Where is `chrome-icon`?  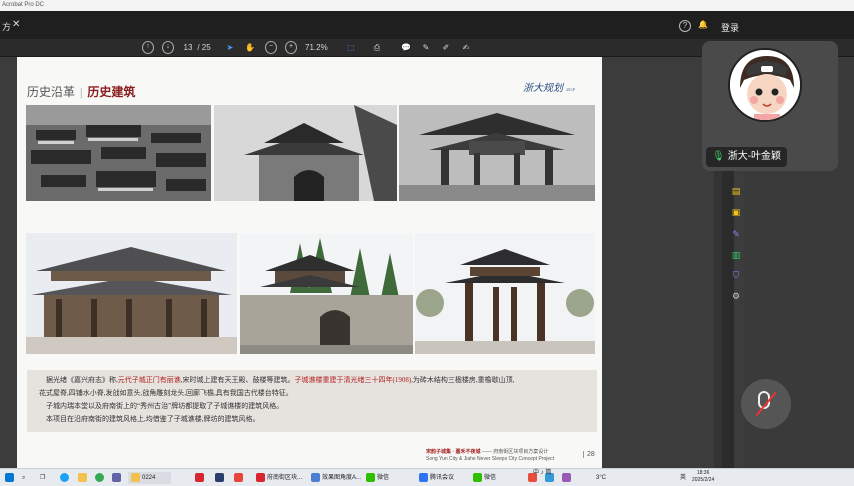 chrome-icon is located at coordinates (100, 478).